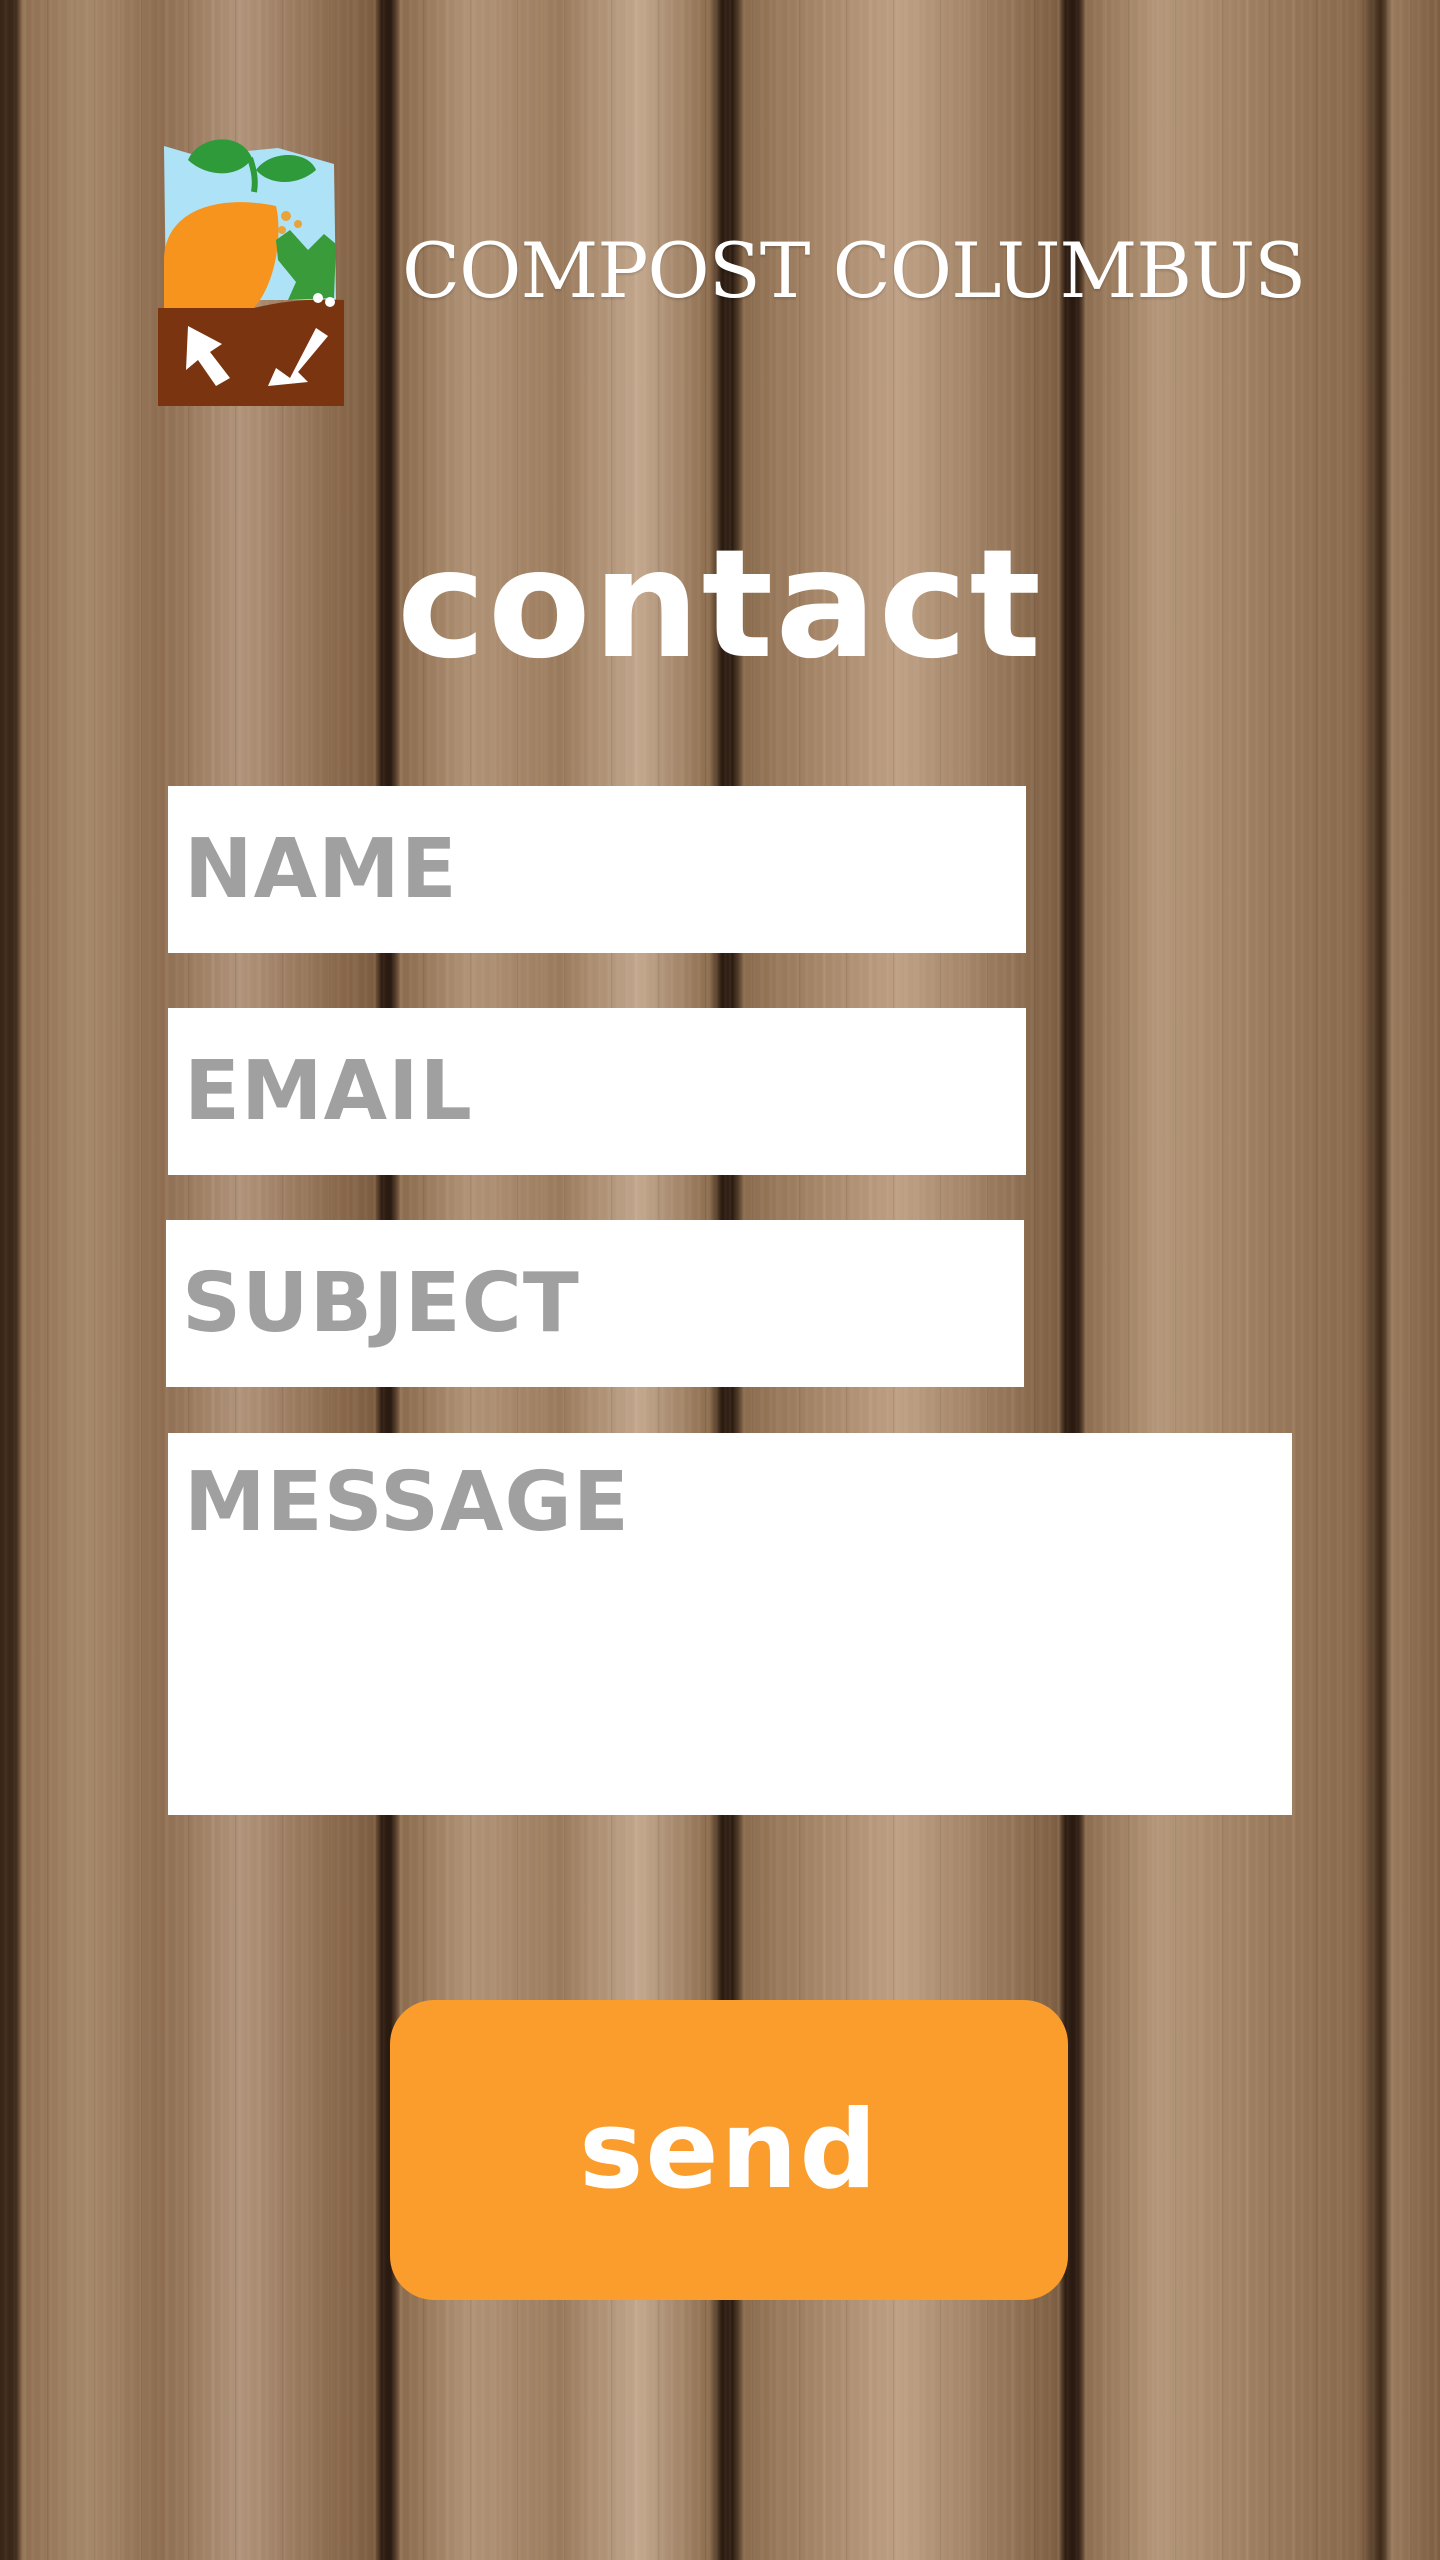 This screenshot has height=2560, width=1440. Describe the element at coordinates (251, 268) in the screenshot. I see `compost-logo-icon` at that location.